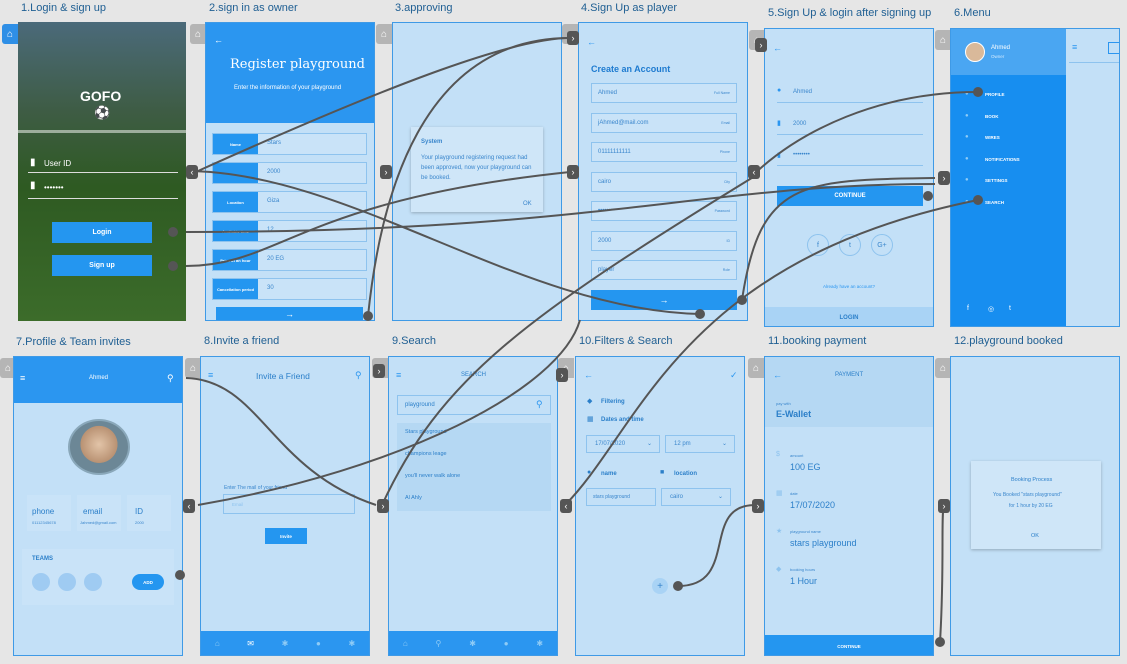  Describe the element at coordinates (700, 444) in the screenshot. I see `time-select: 12 pm ⌄` at that location.